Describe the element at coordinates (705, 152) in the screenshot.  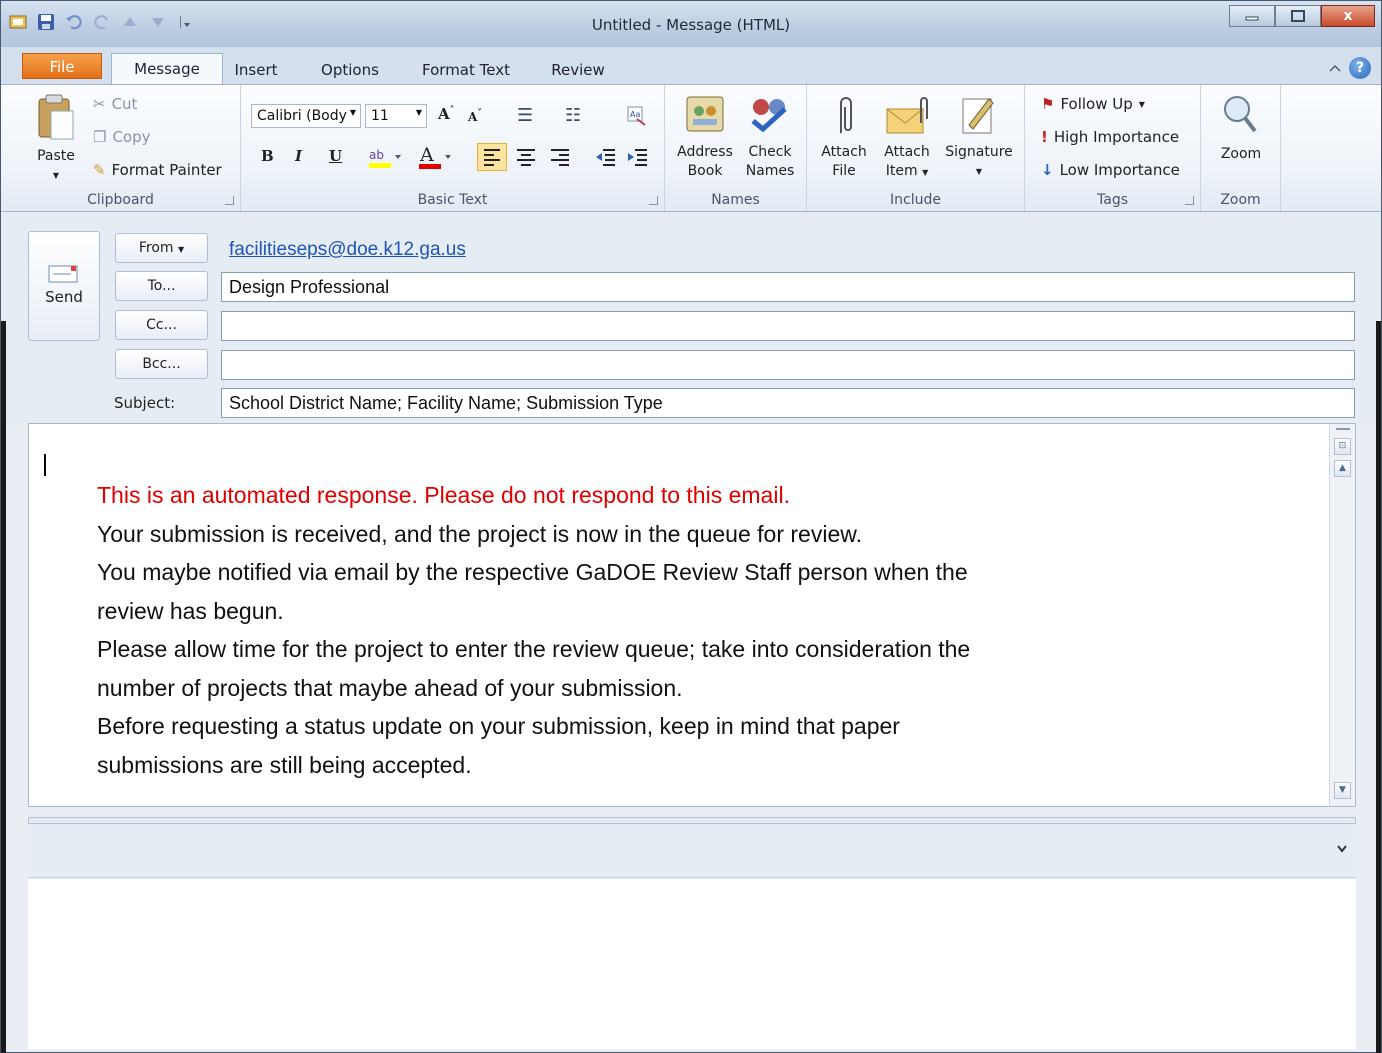
I see `address-book-label-1: Address` at that location.